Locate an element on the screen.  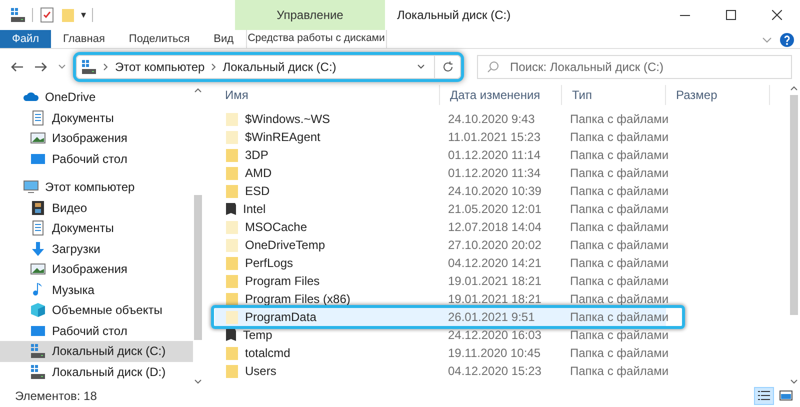
file-row: Intel 21.05.2020 12:01 Папка с файлами is located at coordinates (440, 209).